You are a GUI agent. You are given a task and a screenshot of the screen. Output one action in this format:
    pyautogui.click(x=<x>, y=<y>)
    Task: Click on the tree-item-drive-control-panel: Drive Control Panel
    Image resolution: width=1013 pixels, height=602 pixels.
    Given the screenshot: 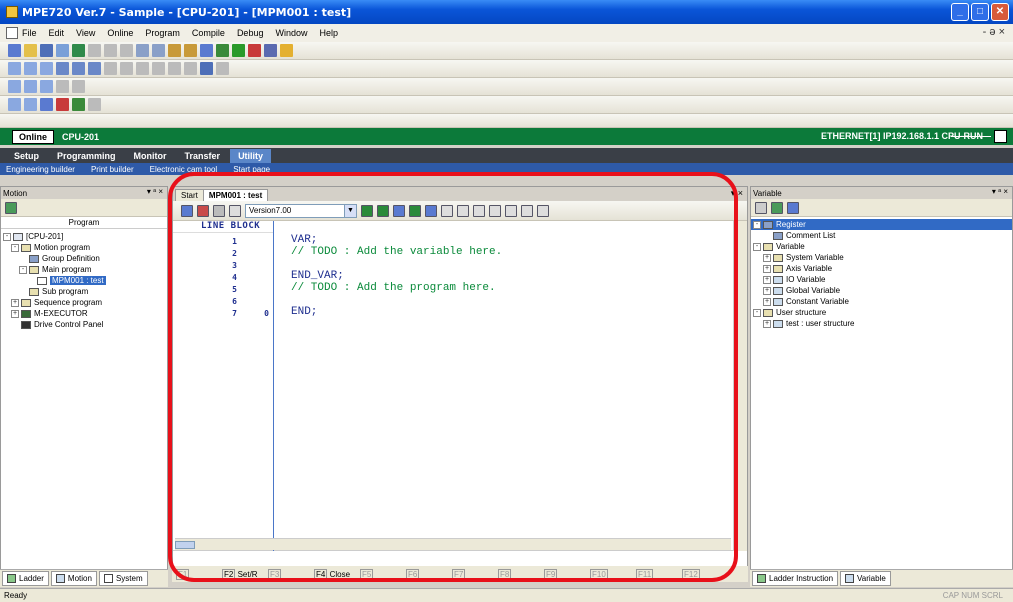 What is the action you would take?
    pyautogui.click(x=84, y=324)
    